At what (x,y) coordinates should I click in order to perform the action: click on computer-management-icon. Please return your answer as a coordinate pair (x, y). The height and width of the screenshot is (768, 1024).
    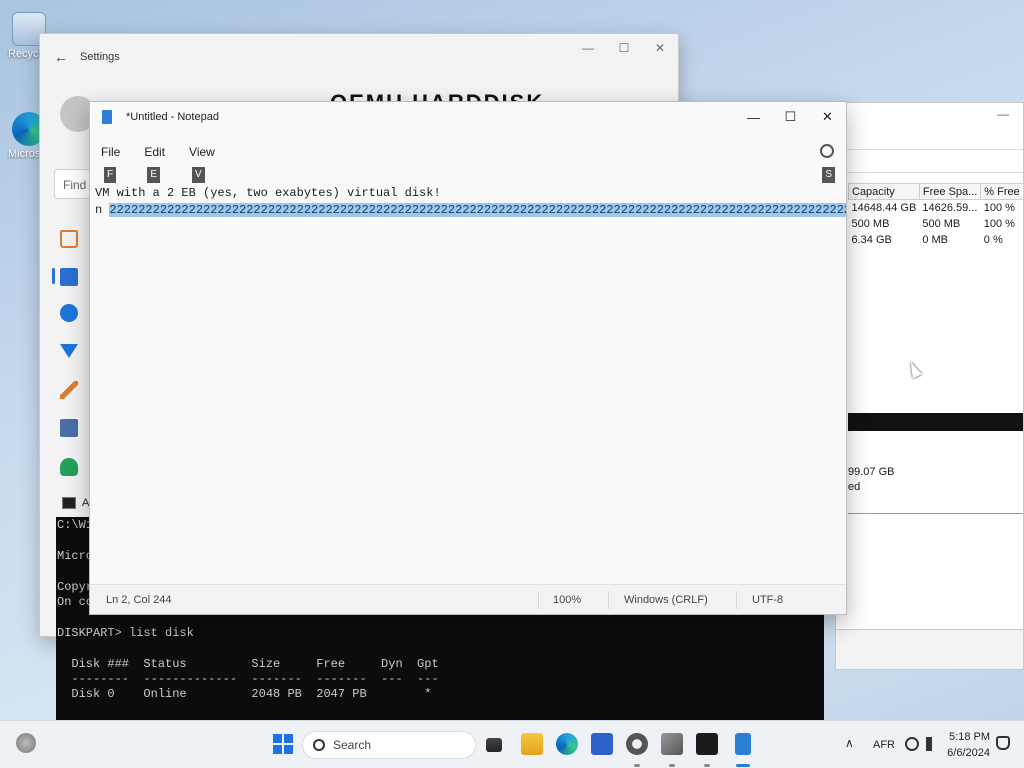
    Looking at the image, I should click on (672, 744).